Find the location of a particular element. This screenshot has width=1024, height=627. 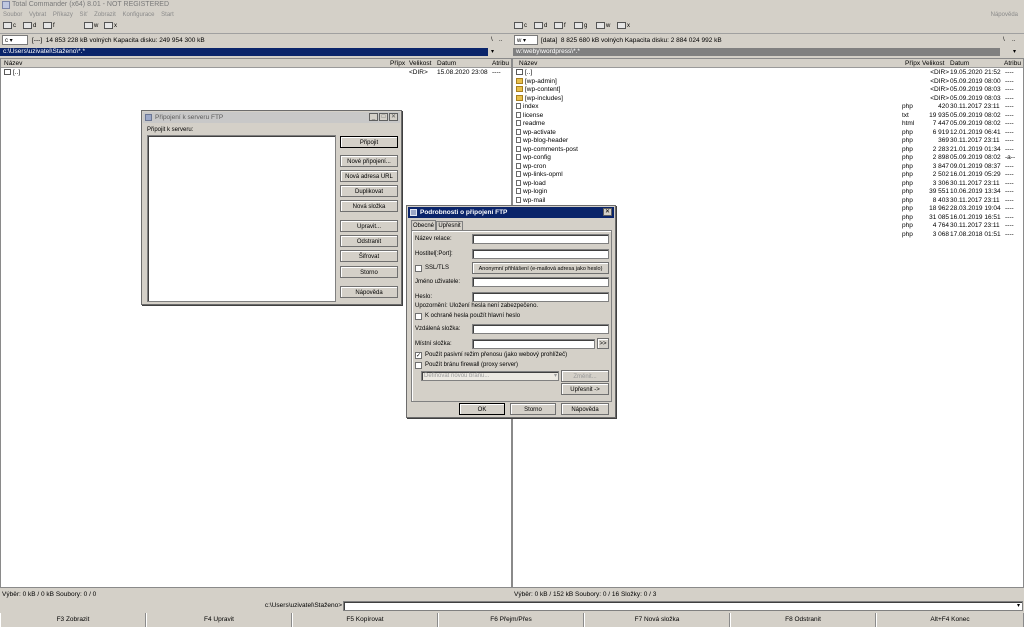

ssl-checkbox is located at coordinates (418, 268).